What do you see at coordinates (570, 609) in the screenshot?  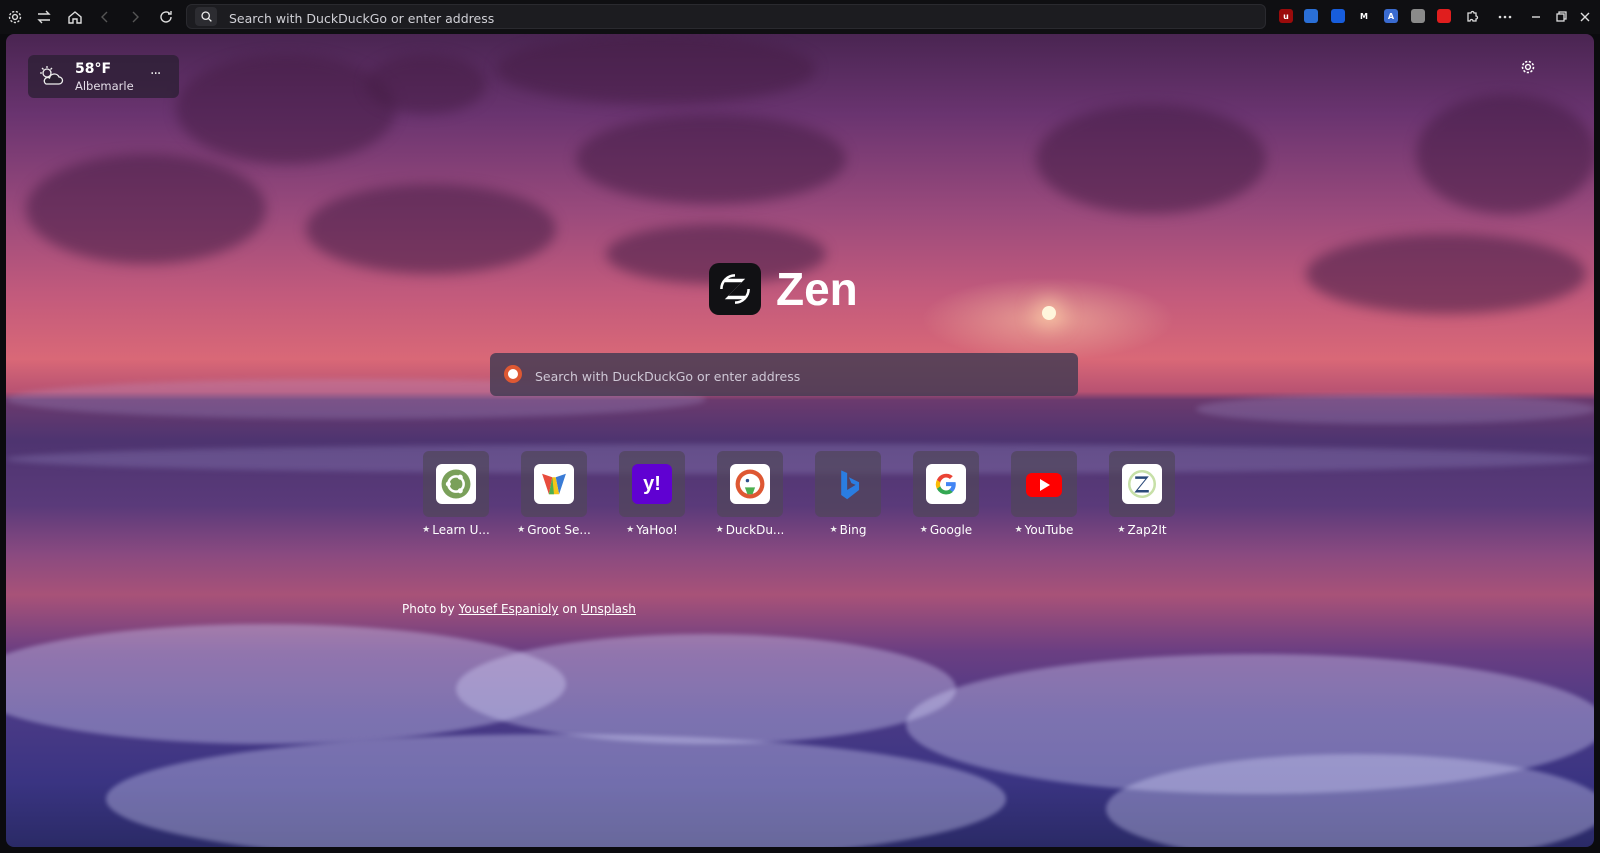 I see `credit-middle: on` at bounding box center [570, 609].